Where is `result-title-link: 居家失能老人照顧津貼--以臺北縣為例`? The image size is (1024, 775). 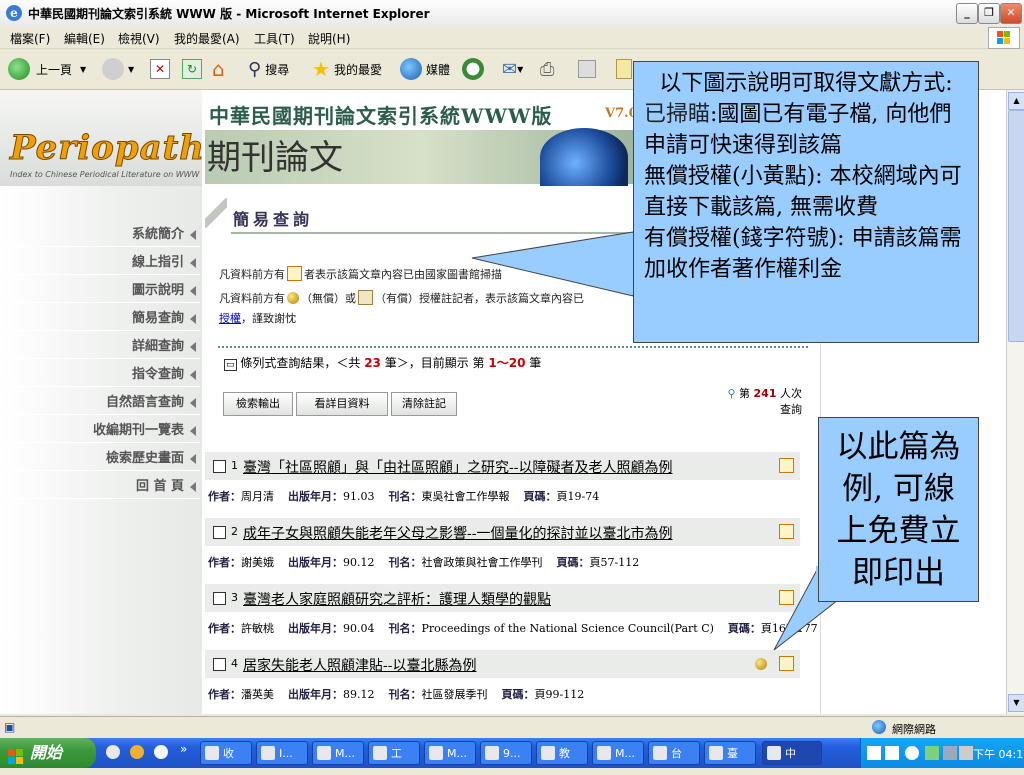 result-title-link: 居家失能老人照顧津貼--以臺北縣為例 is located at coordinates (359, 665).